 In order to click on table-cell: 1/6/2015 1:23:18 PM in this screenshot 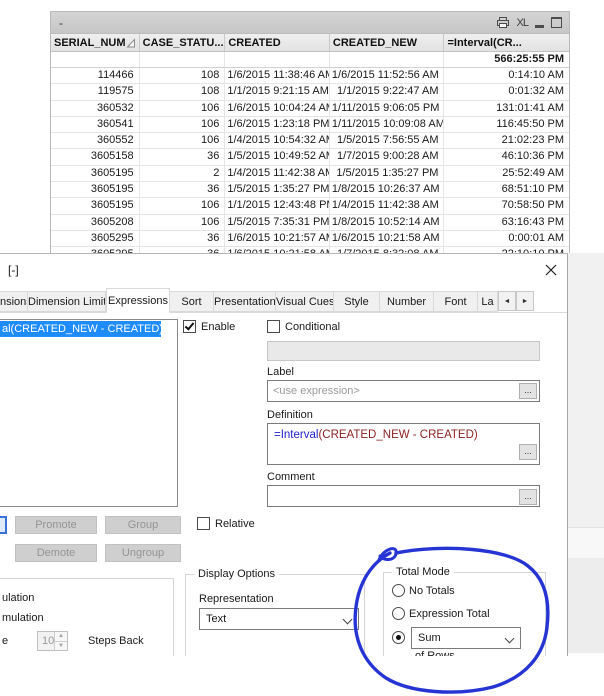, I will do `click(277, 124)`.